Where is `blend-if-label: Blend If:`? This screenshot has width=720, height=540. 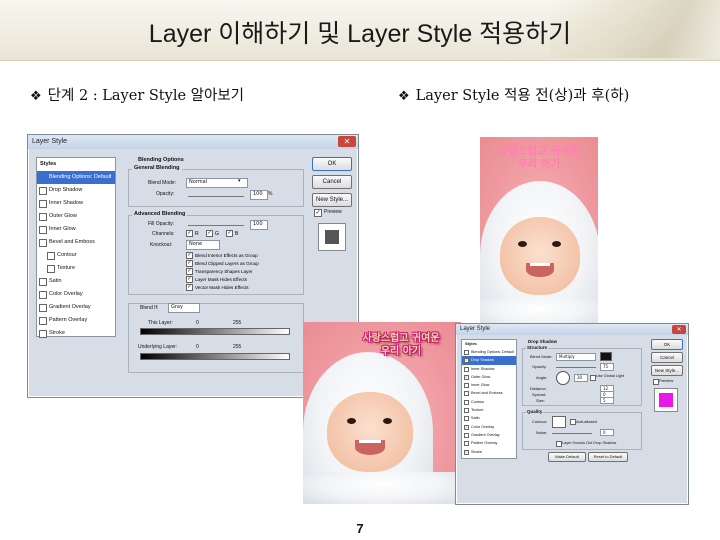
blend-if-label: Blend If: is located at coordinates (149, 308).